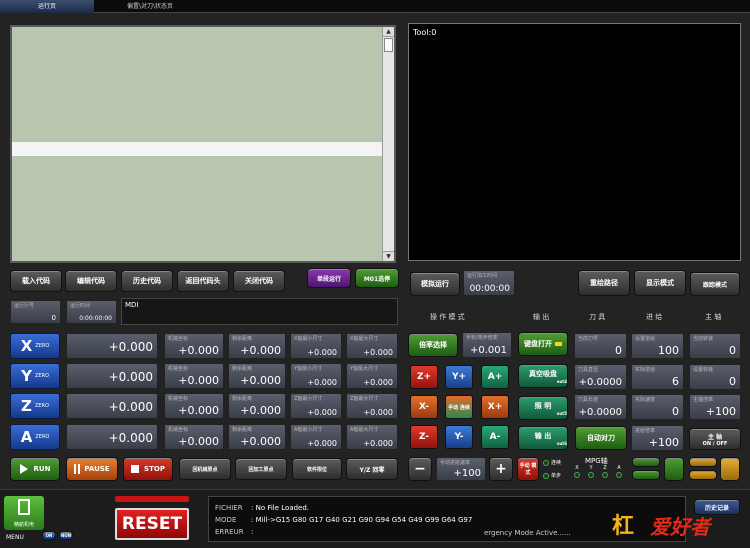  What do you see at coordinates (112, 406) in the screenshot?
I see `z-position: +0.000` at bounding box center [112, 406].